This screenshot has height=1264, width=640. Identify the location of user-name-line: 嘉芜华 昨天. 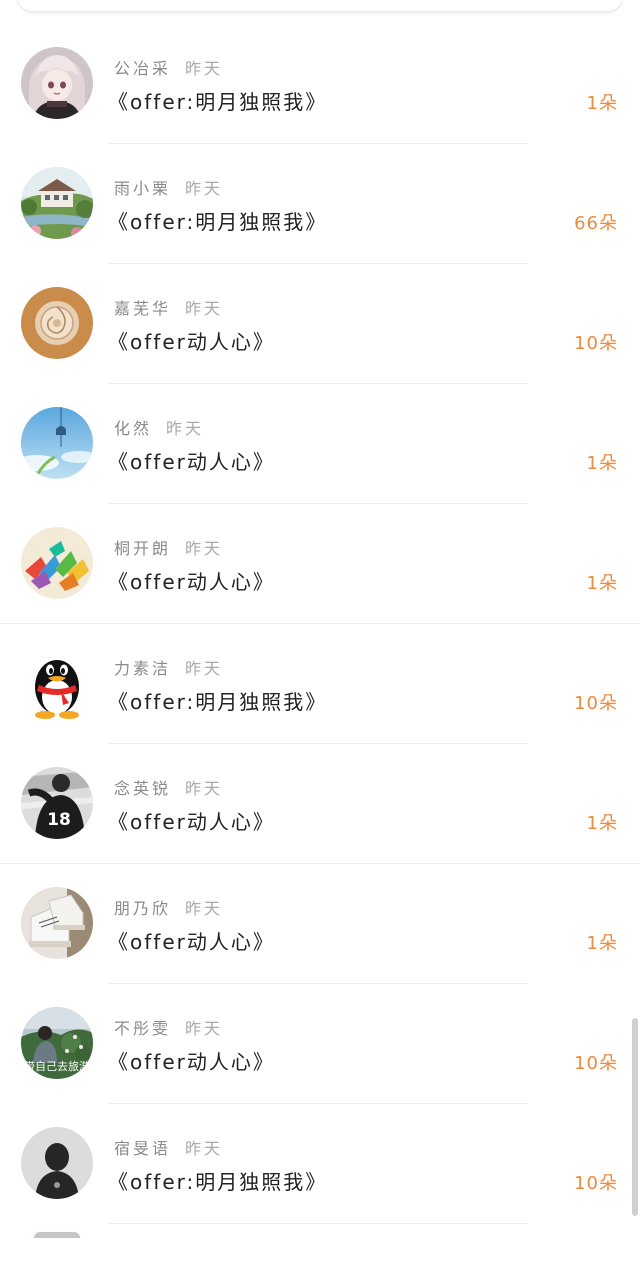
(168, 307).